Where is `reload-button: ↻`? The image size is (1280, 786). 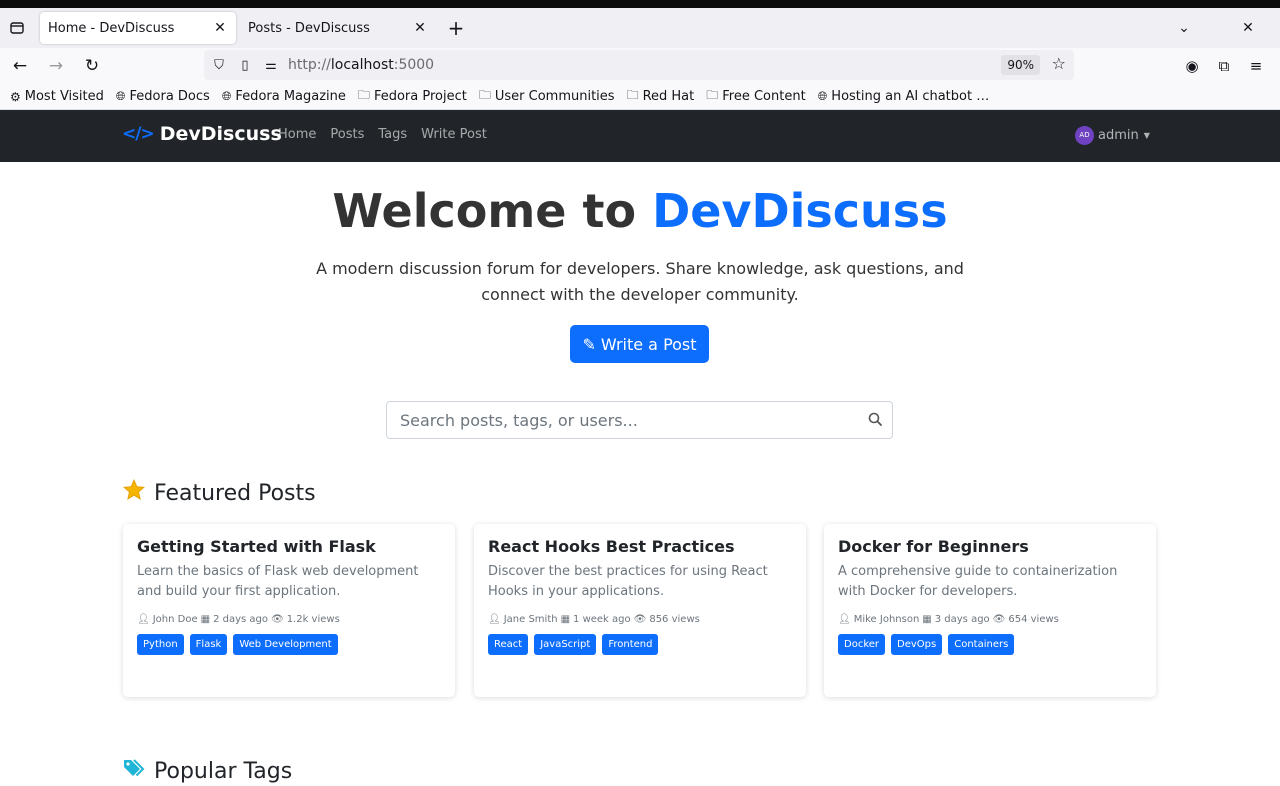 reload-button: ↻ is located at coordinates (92, 66).